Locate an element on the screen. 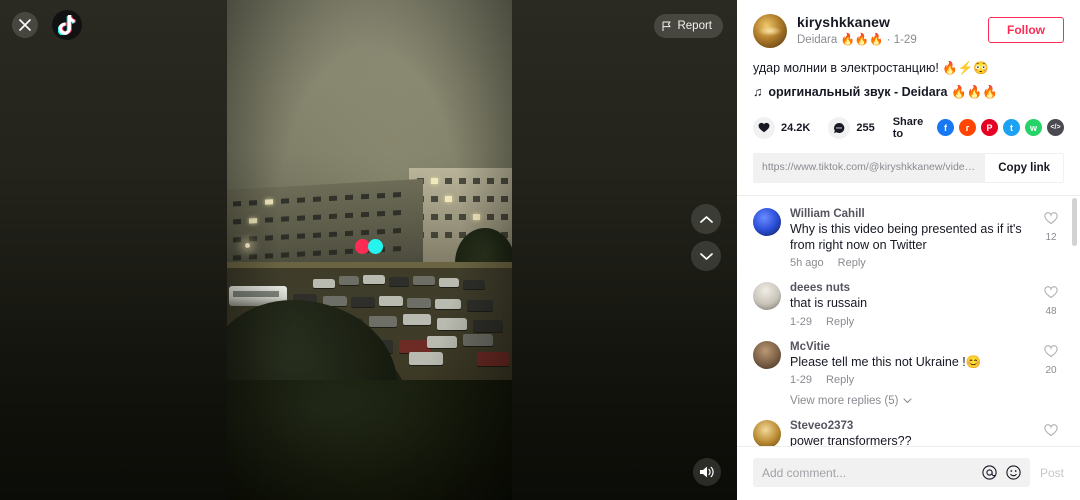 The height and width of the screenshot is (500, 1080). comment-compose-bar: Post is located at coordinates (908, 473).